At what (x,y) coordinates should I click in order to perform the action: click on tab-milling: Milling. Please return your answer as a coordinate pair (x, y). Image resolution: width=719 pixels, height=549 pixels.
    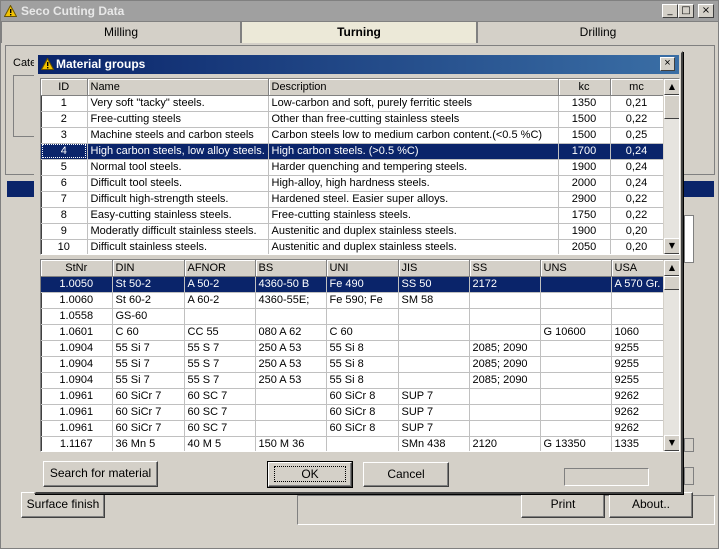
    Looking at the image, I should click on (121, 32).